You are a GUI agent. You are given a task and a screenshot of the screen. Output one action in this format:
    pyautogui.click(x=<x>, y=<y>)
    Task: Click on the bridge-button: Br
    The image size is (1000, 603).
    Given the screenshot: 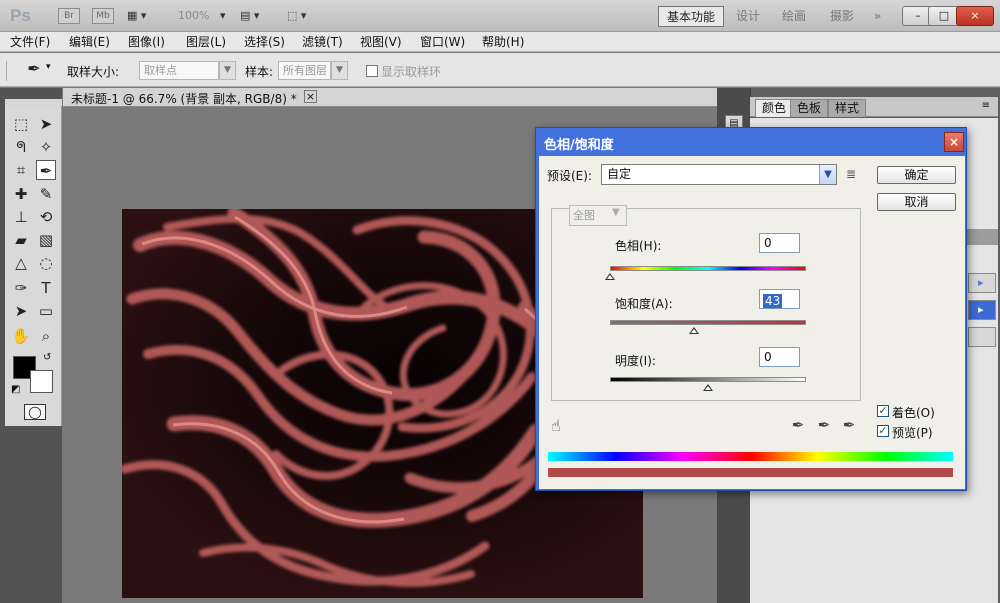 What is the action you would take?
    pyautogui.click(x=69, y=16)
    